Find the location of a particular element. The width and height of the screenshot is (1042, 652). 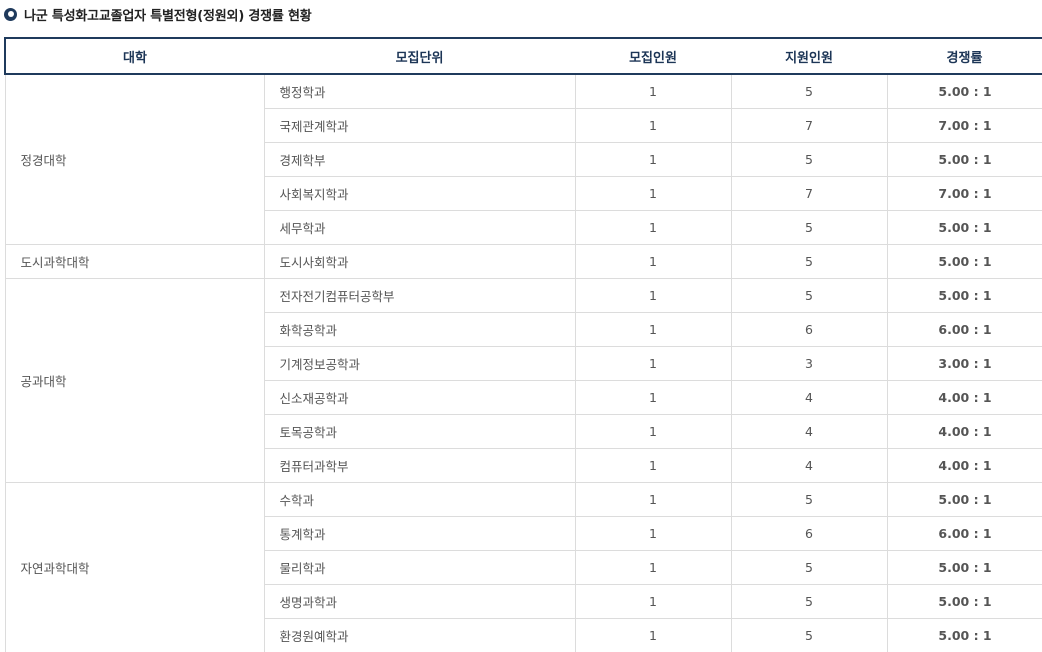

unit-cell: 환경원예학과 is located at coordinates (419, 634).